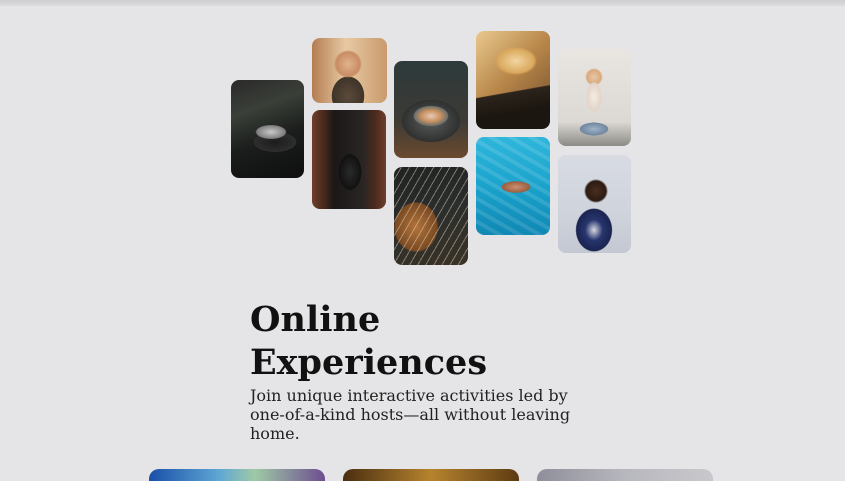 The height and width of the screenshot is (481, 845). Describe the element at coordinates (431, 216) in the screenshot. I see `guitar-photo` at that location.